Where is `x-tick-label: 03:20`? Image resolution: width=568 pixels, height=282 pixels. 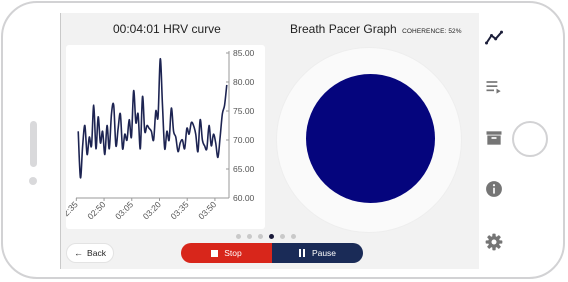 x-tick-label: 03:20 is located at coordinates (152, 210).